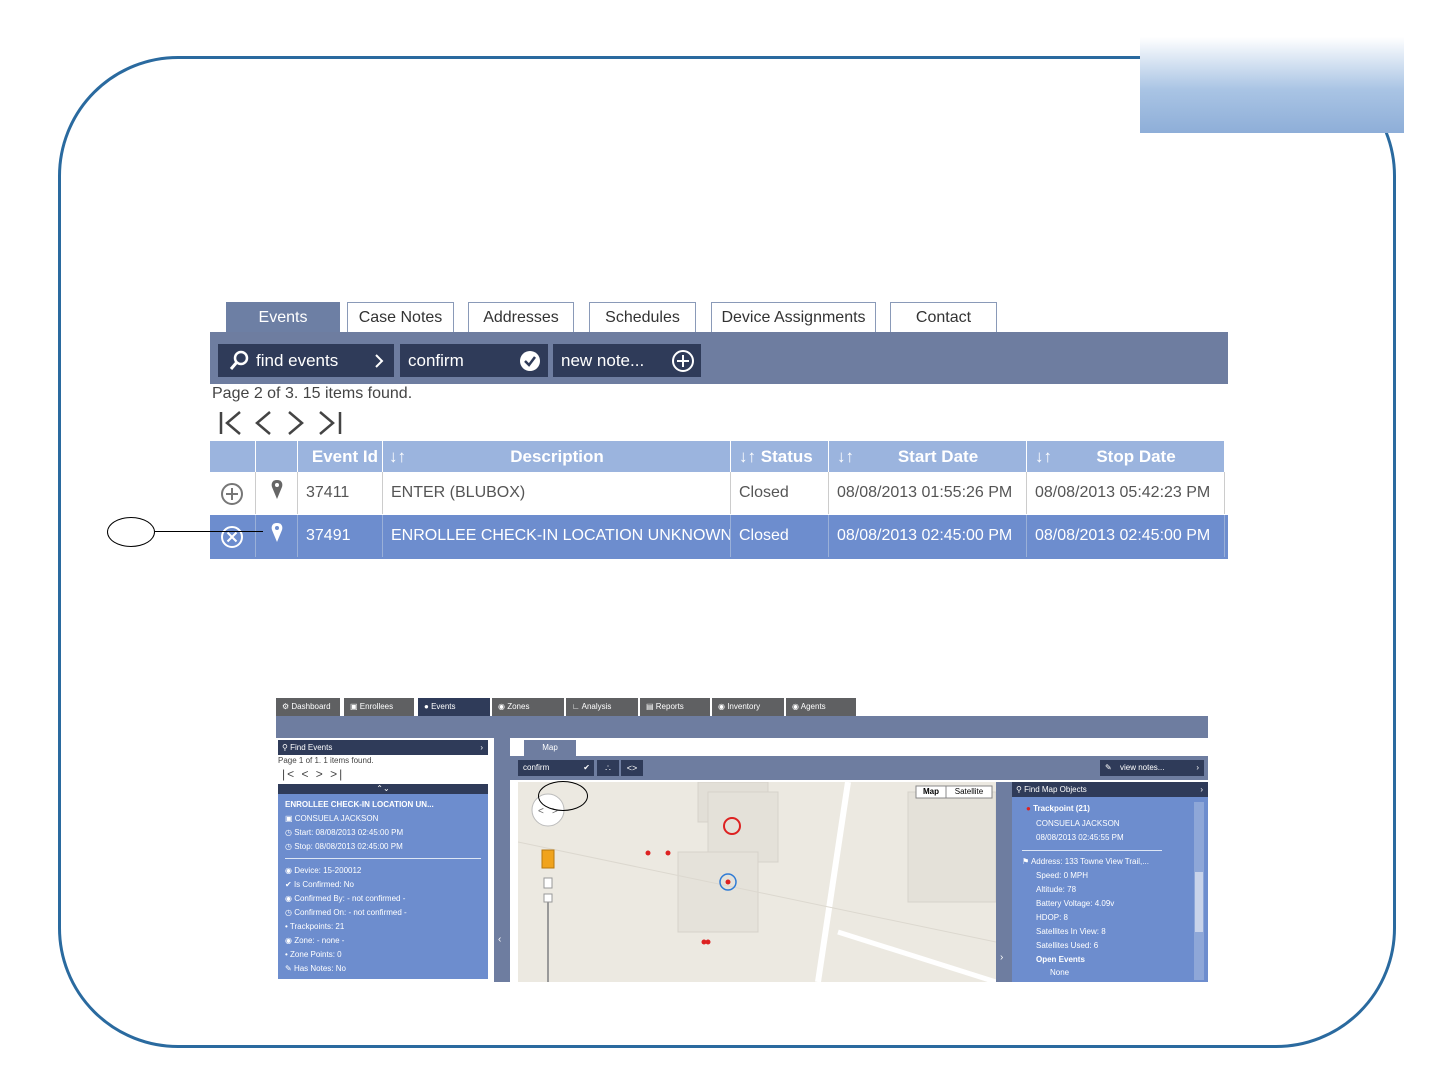  I want to click on description-cell: ENROLLEE CHECK-IN LOCATION UNKNOWN, so click(557, 536).